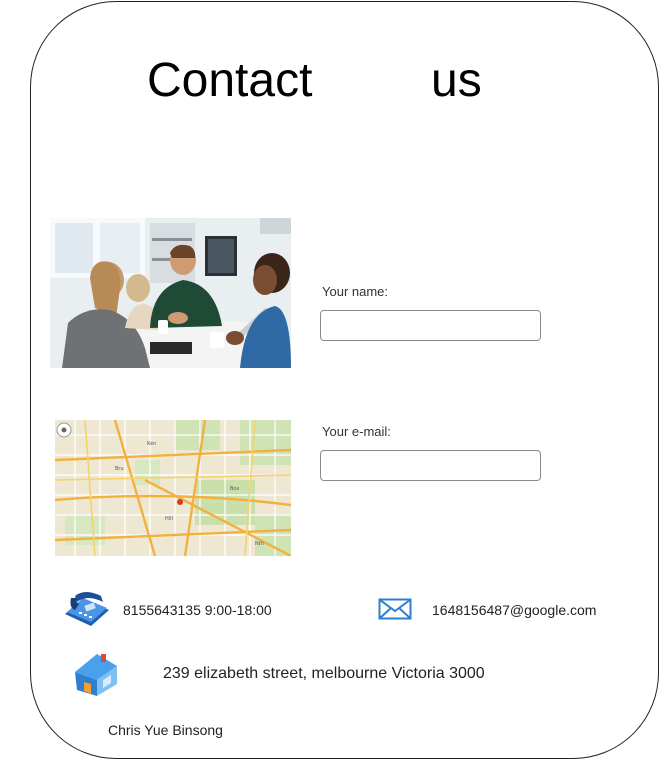 The height and width of the screenshot is (761, 661). Describe the element at coordinates (355, 291) in the screenshot. I see `name-label: Your name:` at that location.